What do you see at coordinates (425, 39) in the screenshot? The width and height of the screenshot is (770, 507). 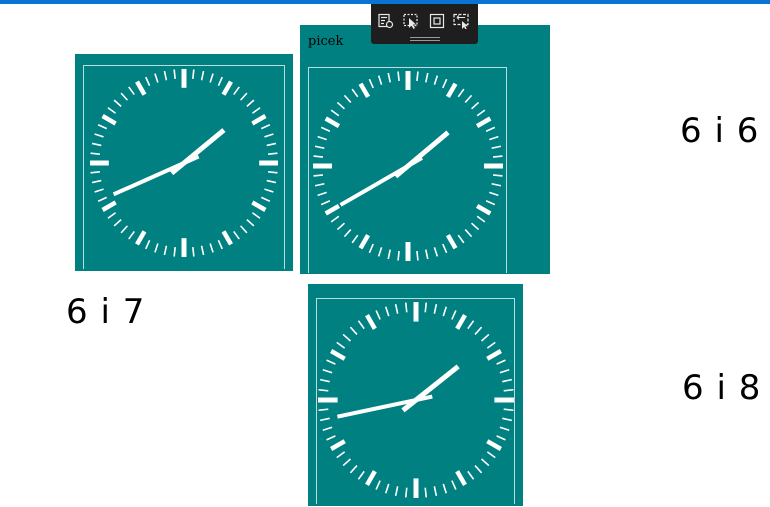 I see `toolbar-drag-grip` at bounding box center [425, 39].